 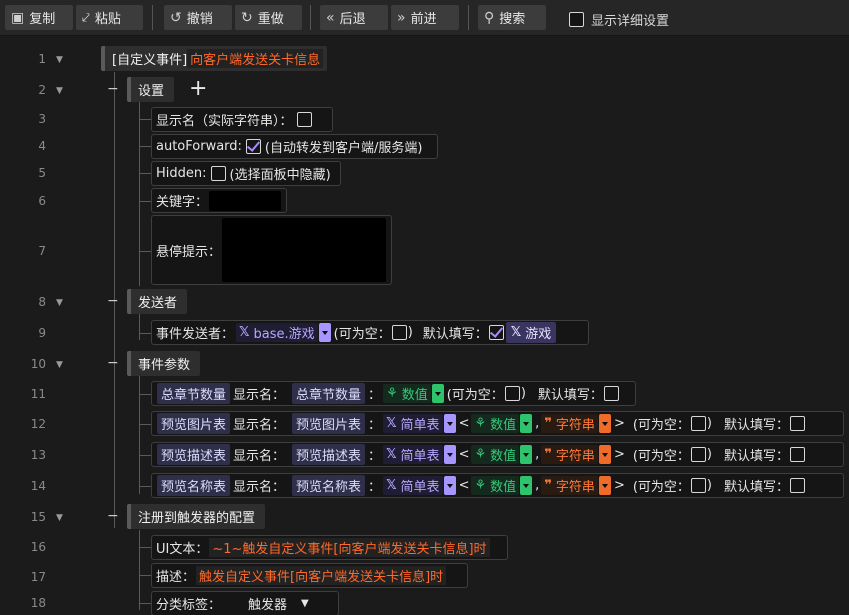 I want to click on line-number: 3, so click(x=42, y=119).